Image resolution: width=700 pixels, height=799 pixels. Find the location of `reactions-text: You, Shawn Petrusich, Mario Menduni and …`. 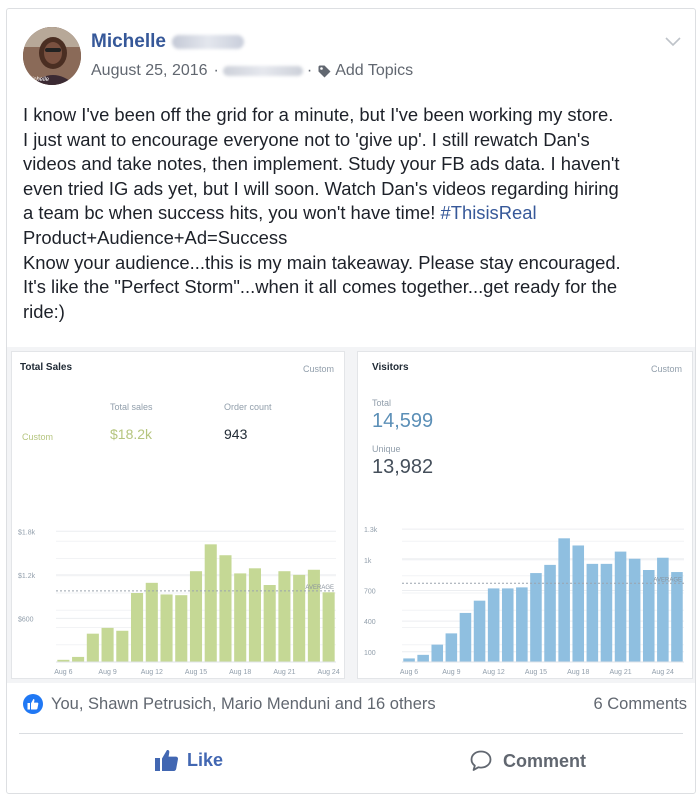

reactions-text: You, Shawn Petrusich, Mario Menduni and … is located at coordinates (243, 704).